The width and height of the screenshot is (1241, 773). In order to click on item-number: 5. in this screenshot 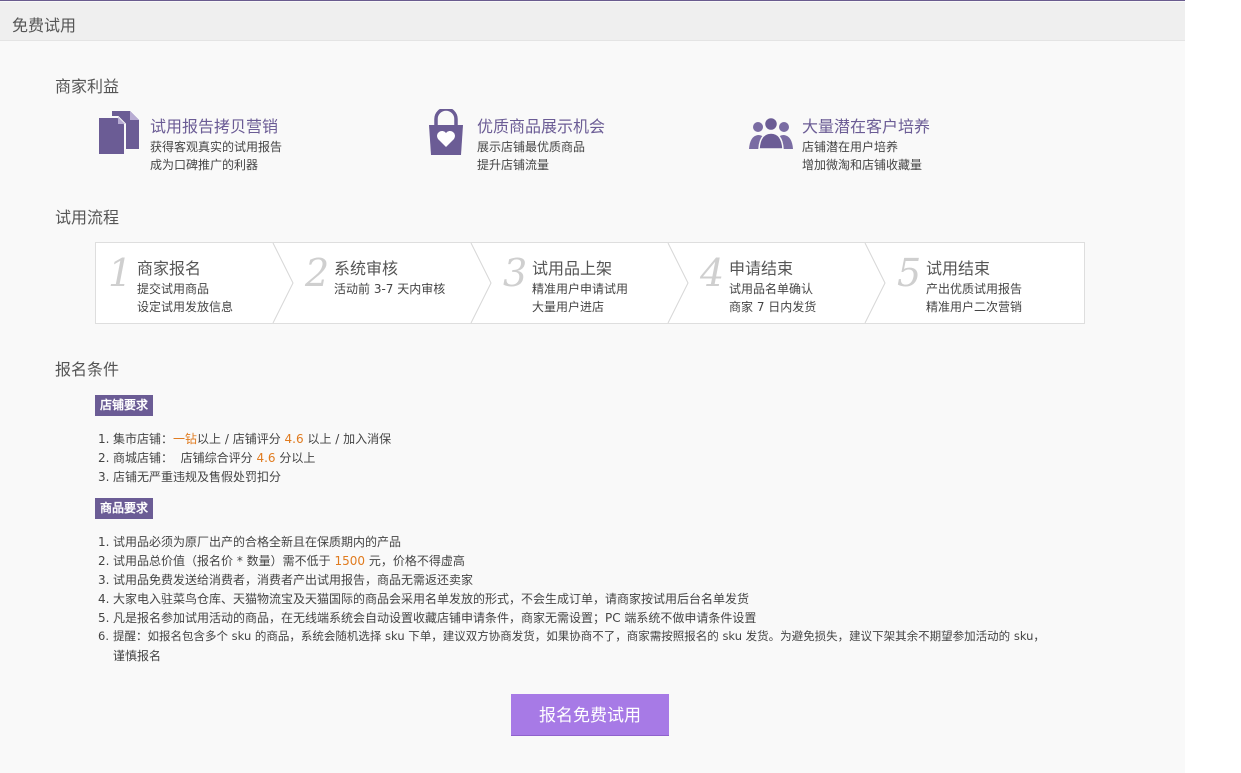, I will do `click(104, 618)`.